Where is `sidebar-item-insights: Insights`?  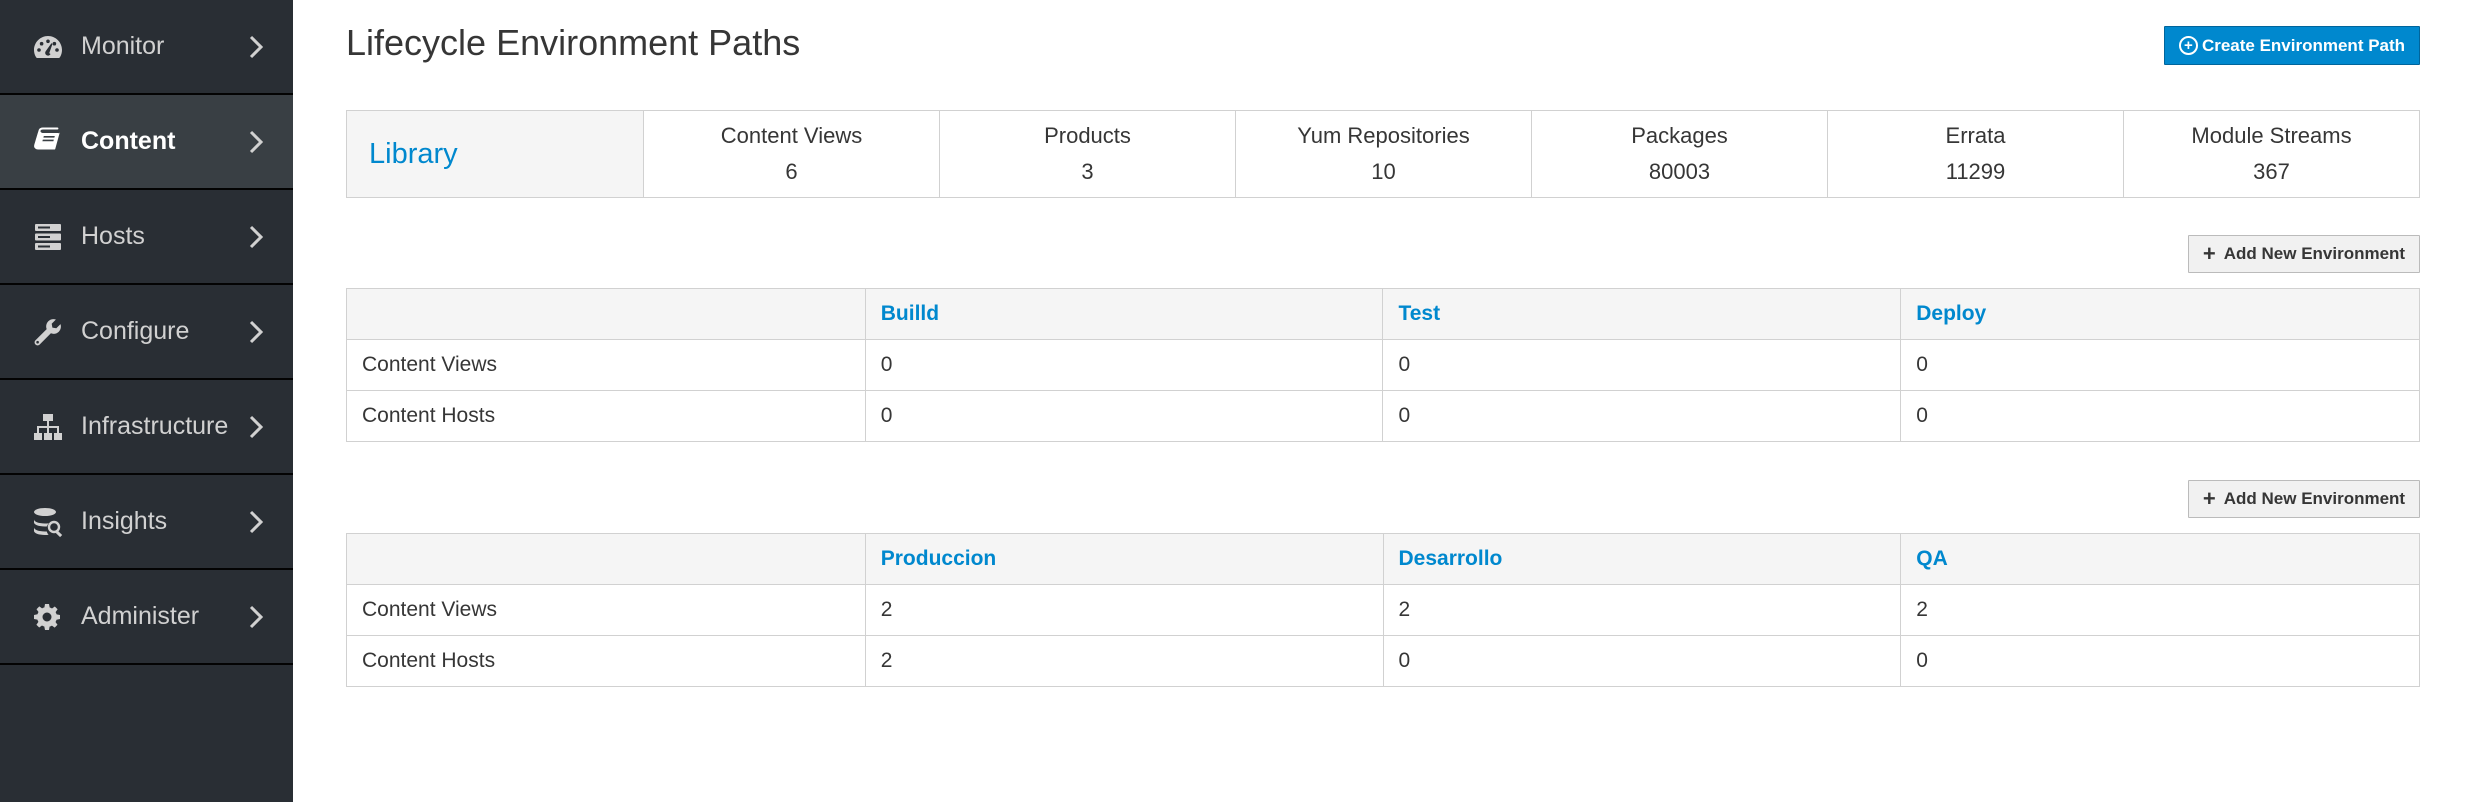
sidebar-item-insights: Insights is located at coordinates (146, 522).